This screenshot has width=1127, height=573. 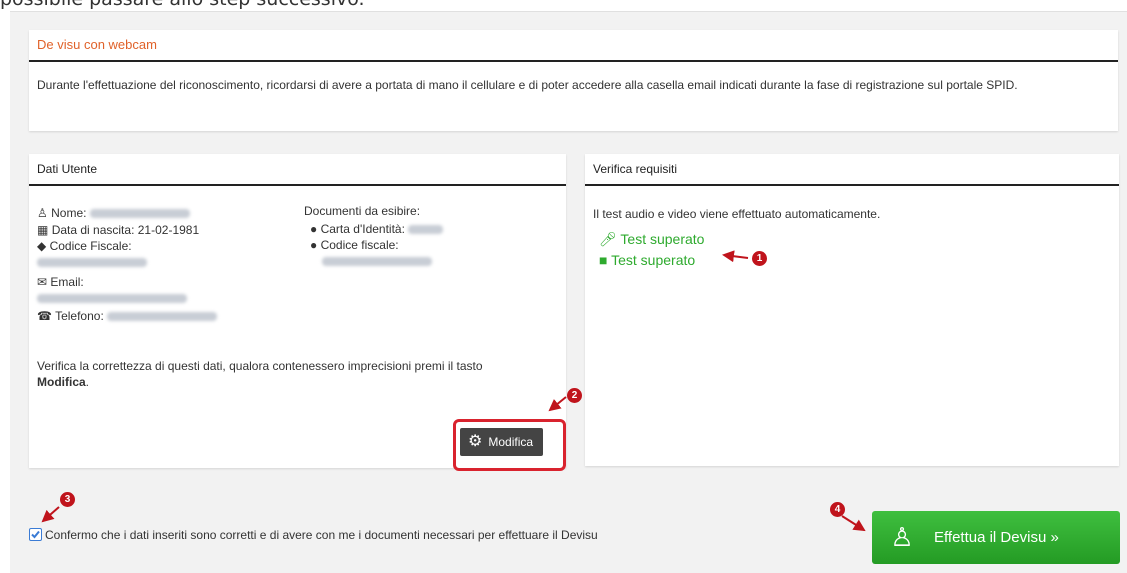 I want to click on user-panel-title: Dati Utente, so click(x=297, y=170).